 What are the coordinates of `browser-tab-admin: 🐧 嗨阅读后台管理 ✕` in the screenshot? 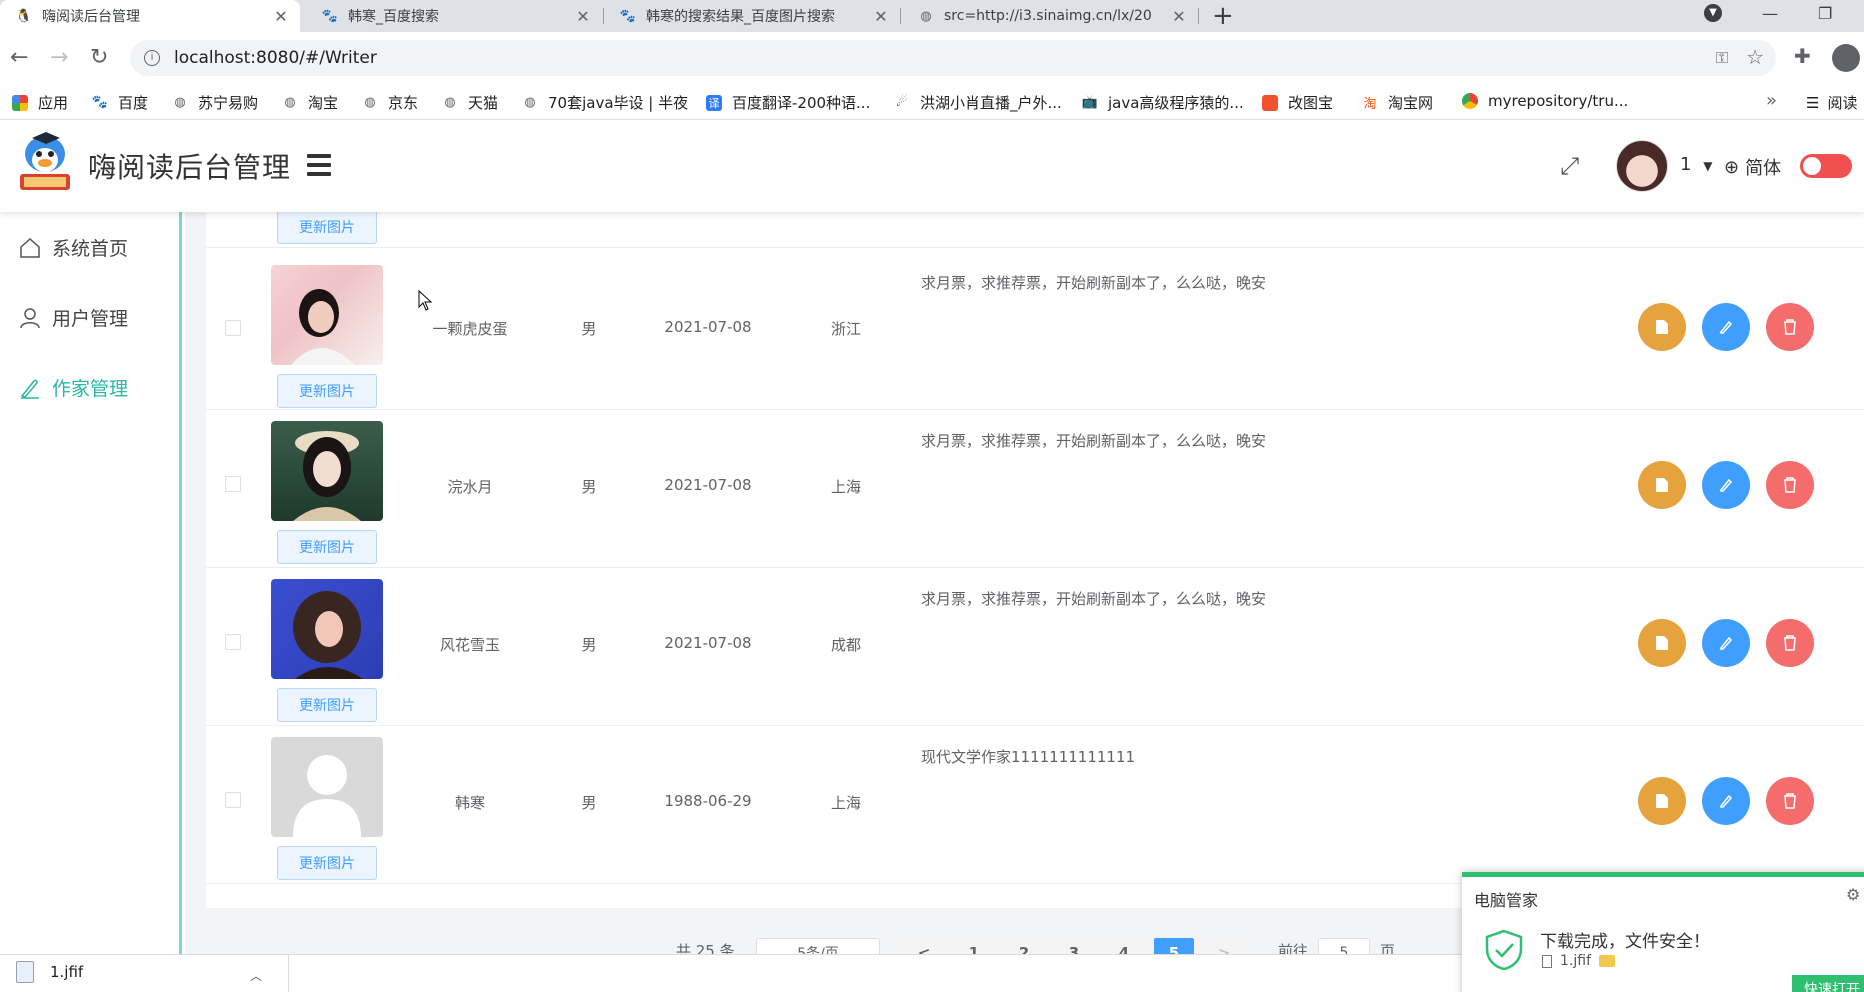 It's located at (150, 16).